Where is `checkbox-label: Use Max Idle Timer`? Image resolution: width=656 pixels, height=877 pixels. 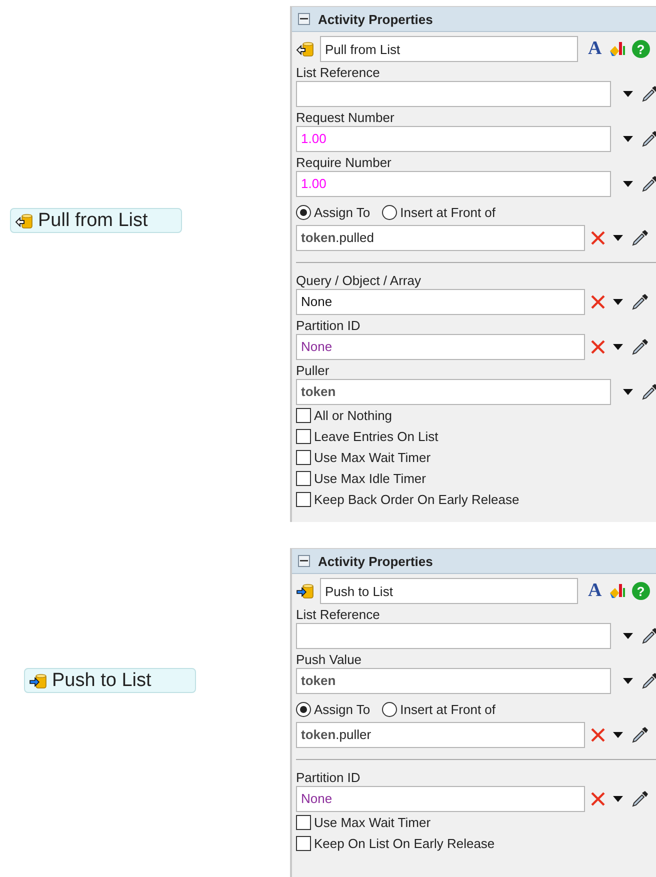
checkbox-label: Use Max Idle Timer is located at coordinates (370, 478).